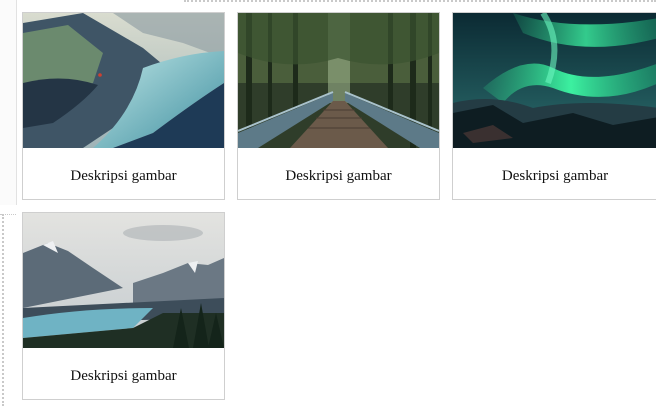 The height and width of the screenshot is (406, 656). Describe the element at coordinates (8, 214) in the screenshot. I see `dotted-guide-corner` at that location.